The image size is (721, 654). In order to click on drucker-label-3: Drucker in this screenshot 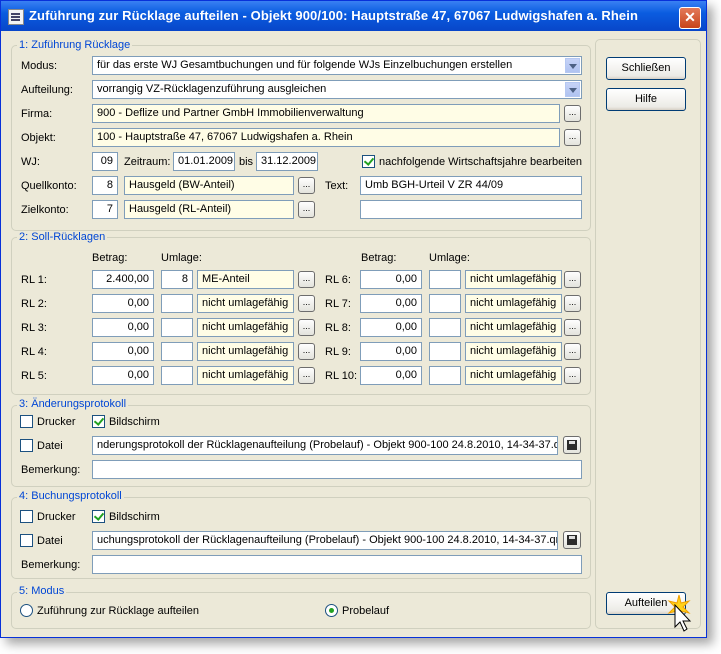, I will do `click(56, 422)`.